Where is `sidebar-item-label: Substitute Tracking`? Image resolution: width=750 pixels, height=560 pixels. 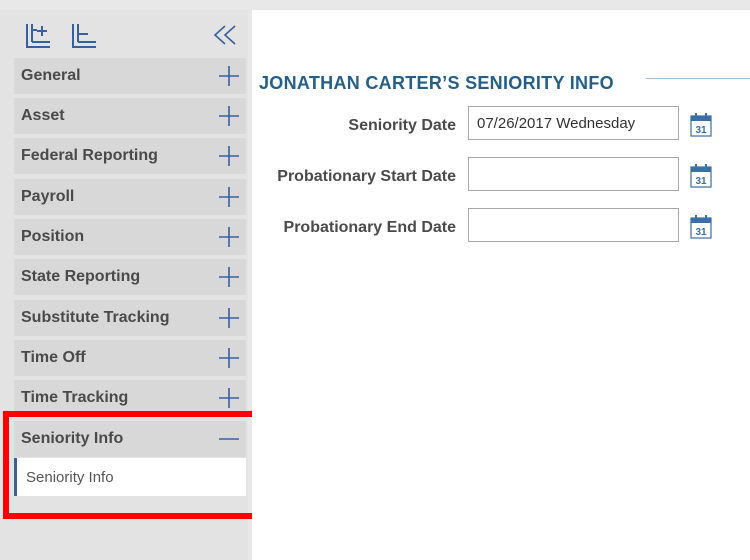
sidebar-item-label: Substitute Tracking is located at coordinates (95, 317).